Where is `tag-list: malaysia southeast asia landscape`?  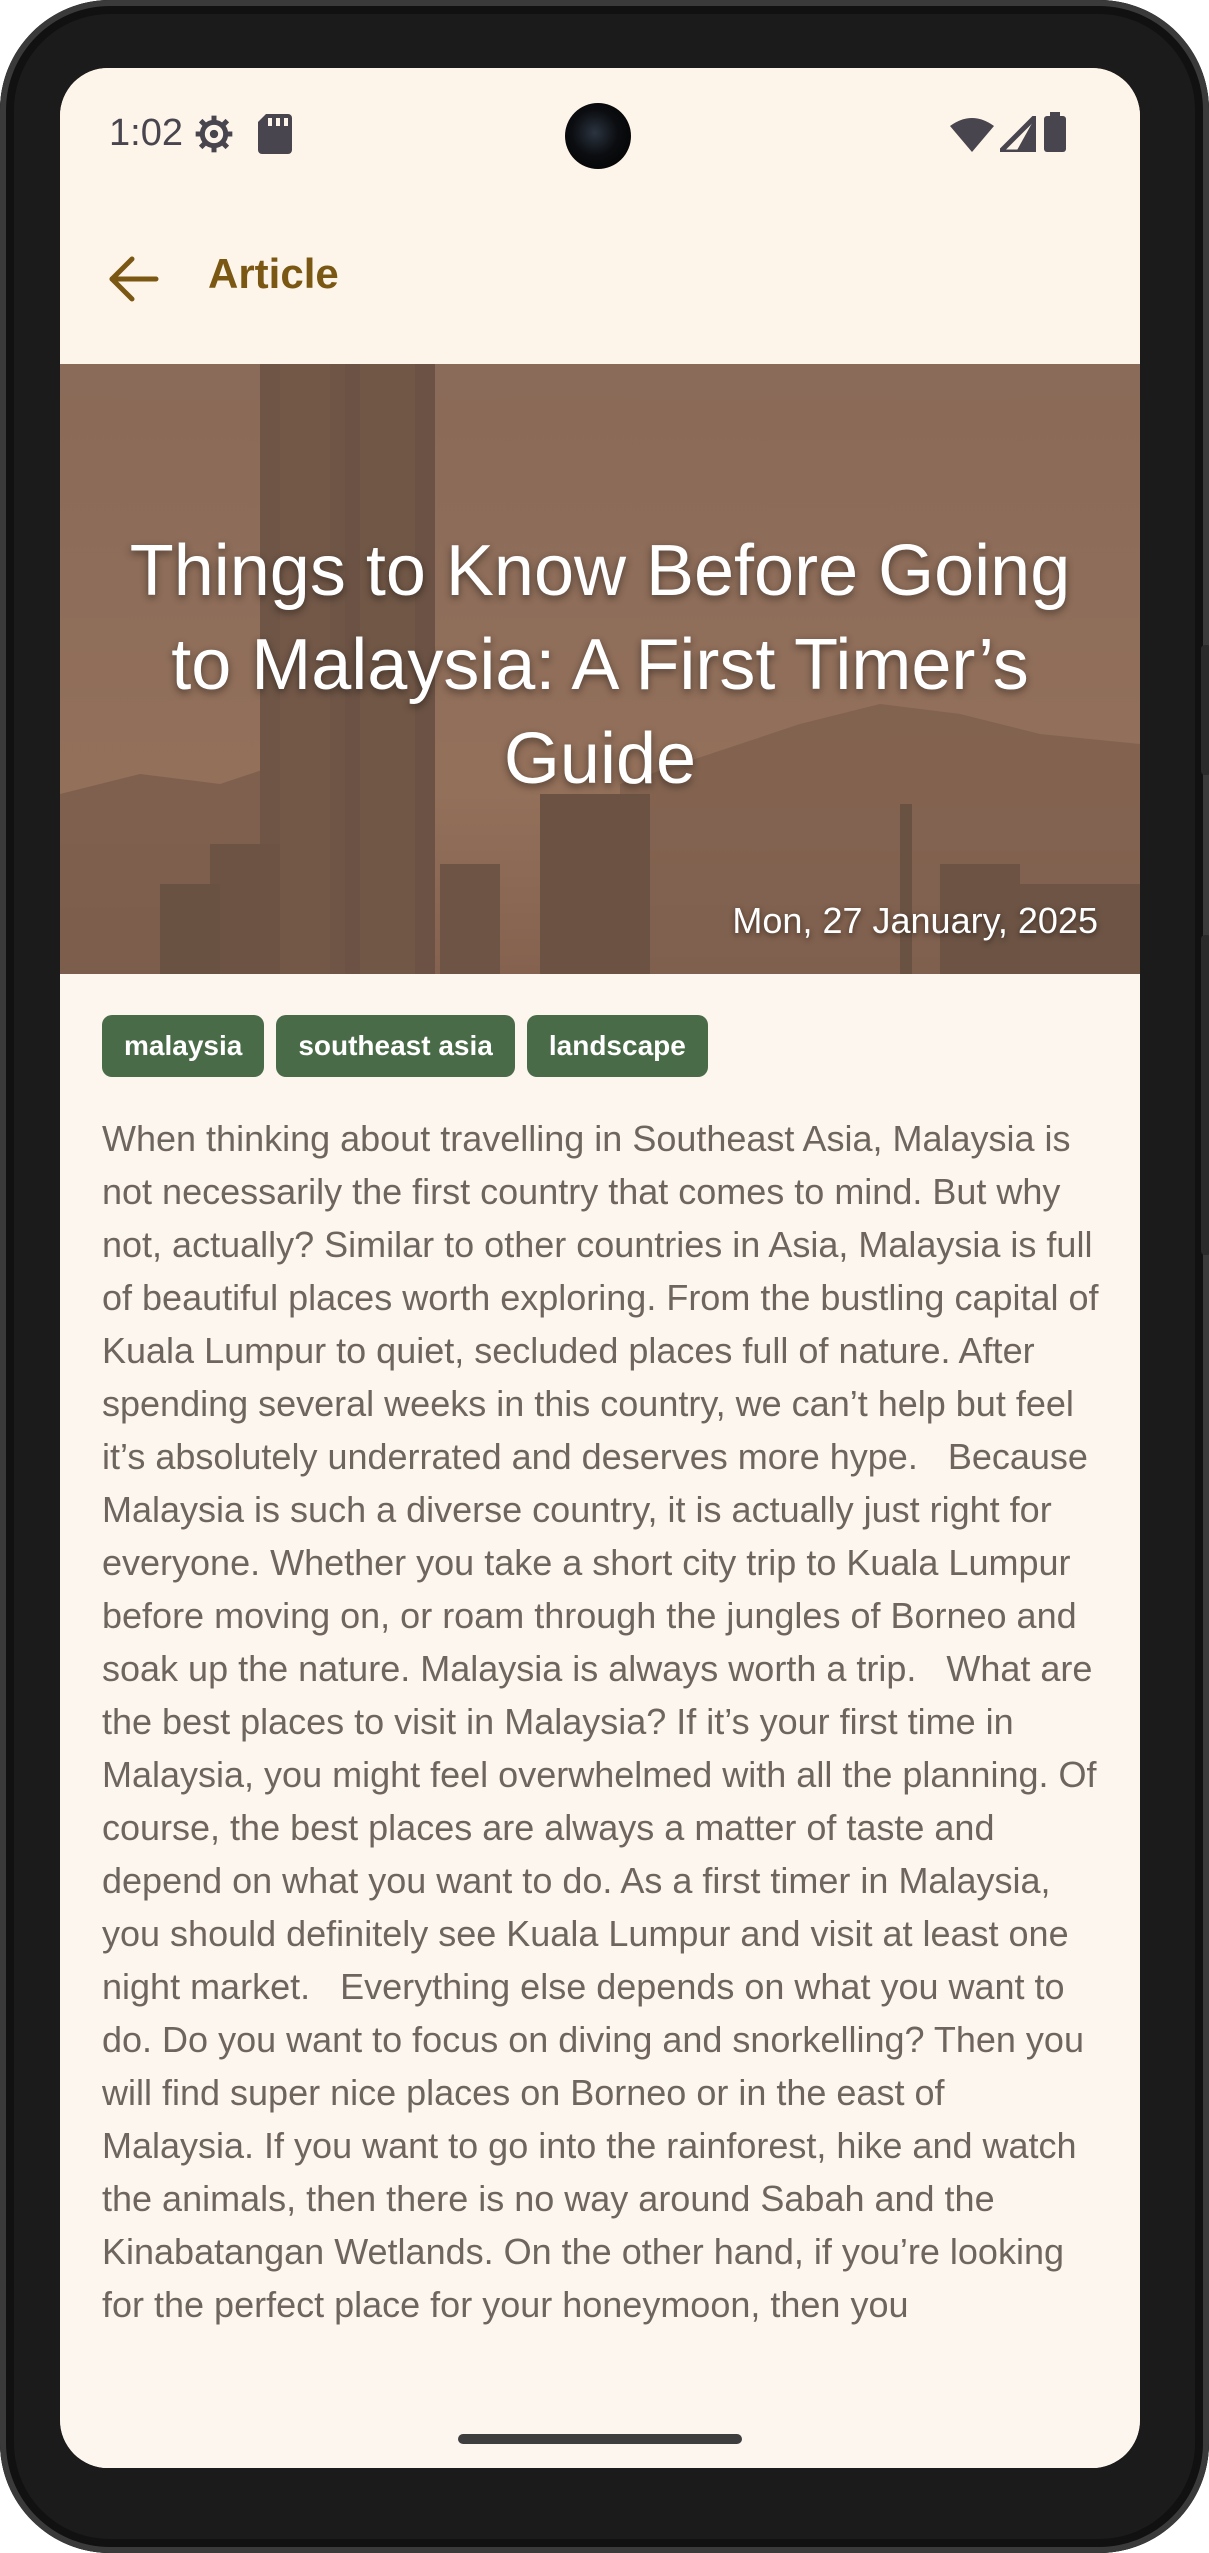
tag-list: malaysia southeast asia landscape is located at coordinates (405, 1046).